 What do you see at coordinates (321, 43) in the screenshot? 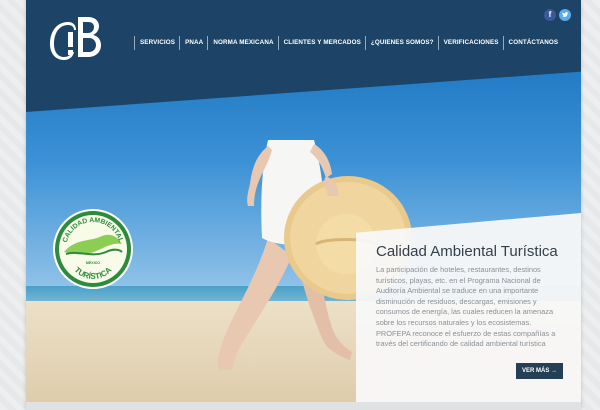
I see `nav-item-clientes-mercados: CLIENTES Y MERCADOS` at bounding box center [321, 43].